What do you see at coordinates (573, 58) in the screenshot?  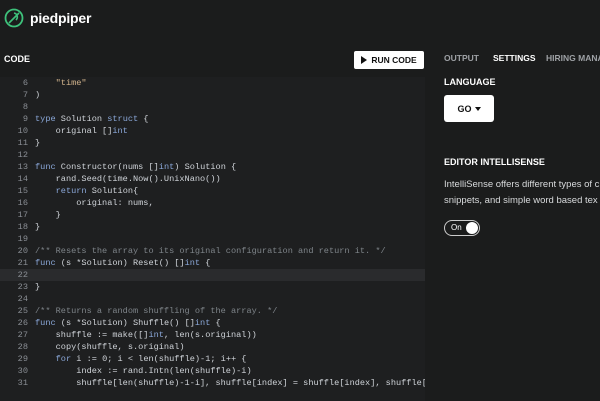 I see `tab-hiring-manager: HIRING MANAG` at bounding box center [573, 58].